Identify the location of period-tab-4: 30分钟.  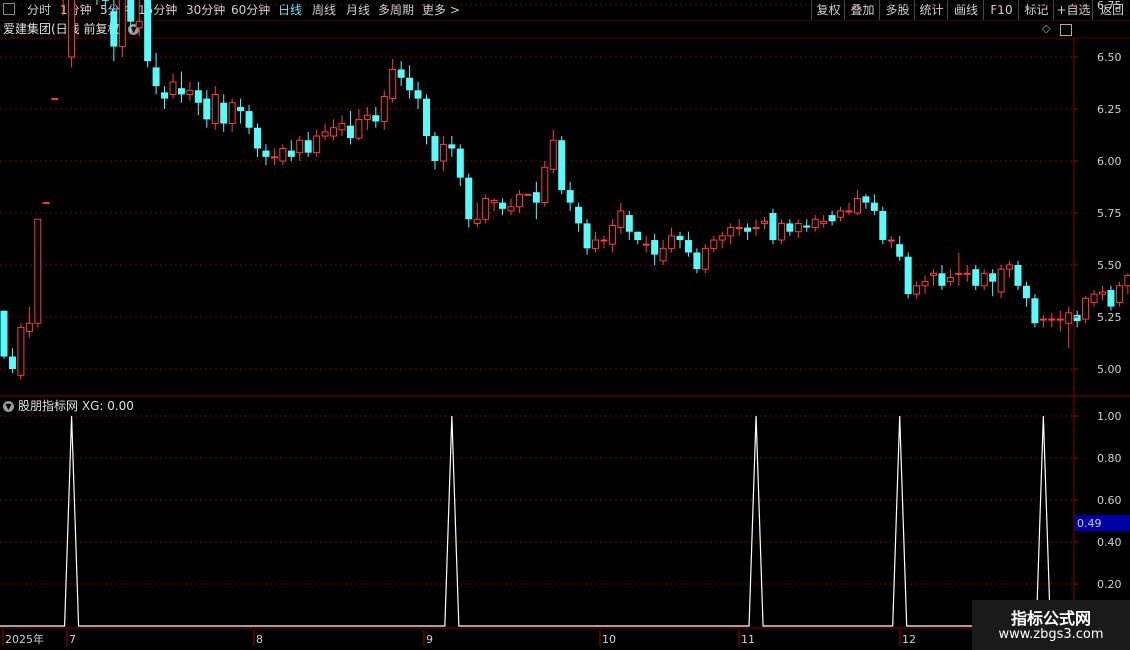
(205, 10).